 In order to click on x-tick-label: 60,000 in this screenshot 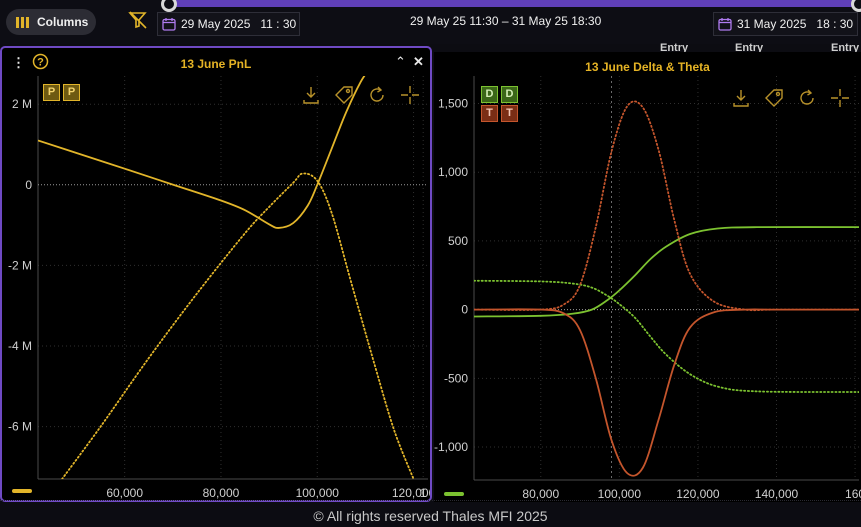, I will do `click(124, 493)`.